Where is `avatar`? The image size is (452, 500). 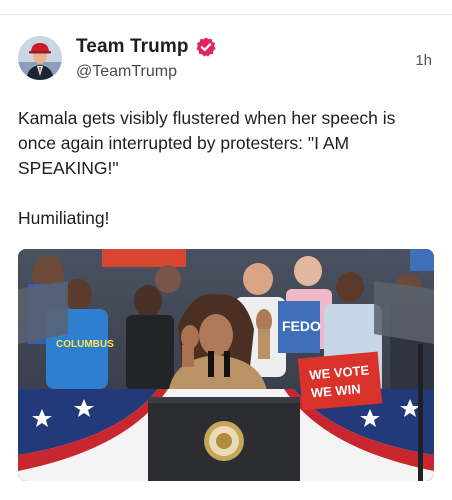 avatar is located at coordinates (40, 58).